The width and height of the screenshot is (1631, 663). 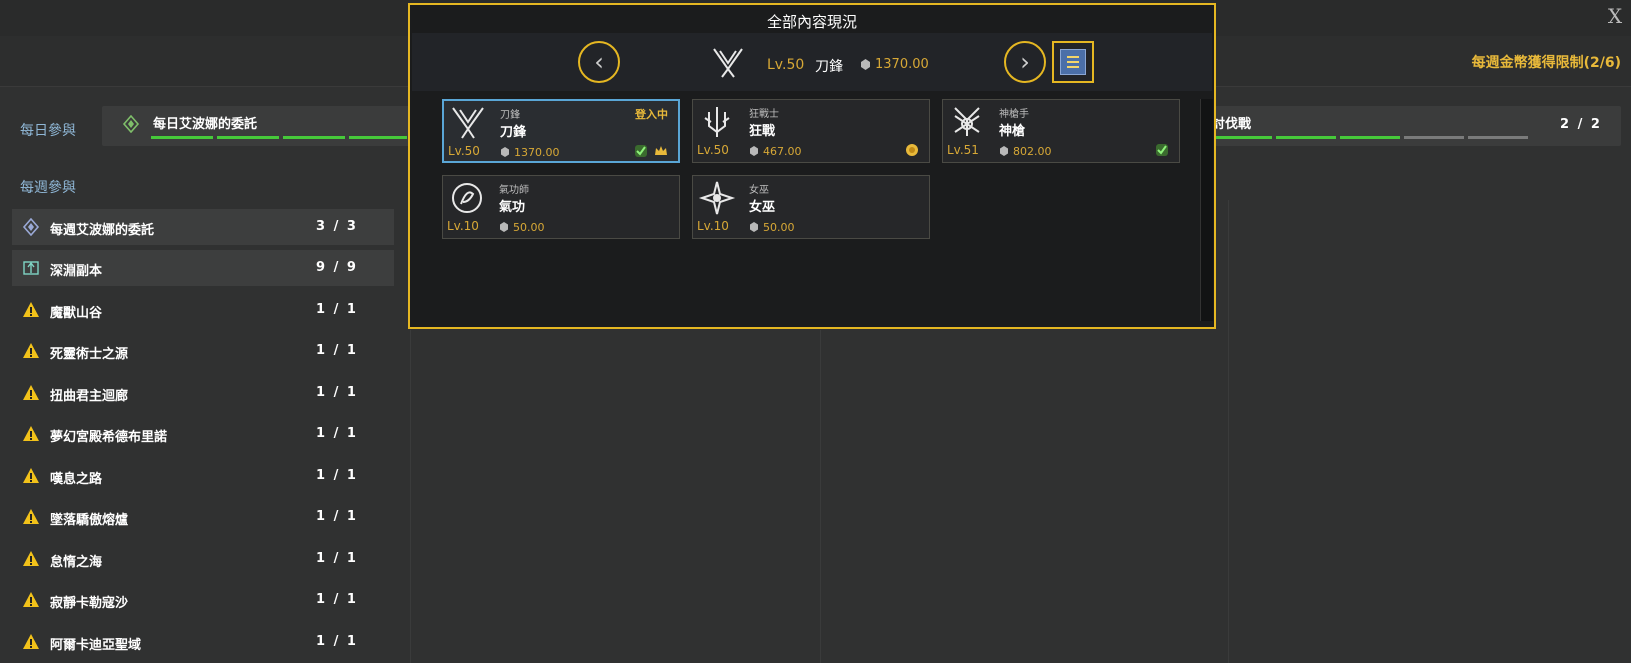 What do you see at coordinates (512, 207) in the screenshot?
I see `character-name: 氣功` at bounding box center [512, 207].